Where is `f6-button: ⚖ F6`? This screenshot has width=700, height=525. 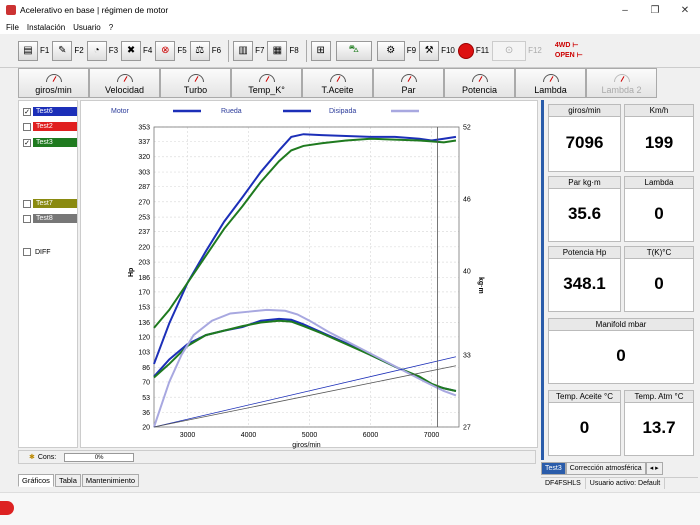
f6-button: ⚖ F6 is located at coordinates (205, 51).